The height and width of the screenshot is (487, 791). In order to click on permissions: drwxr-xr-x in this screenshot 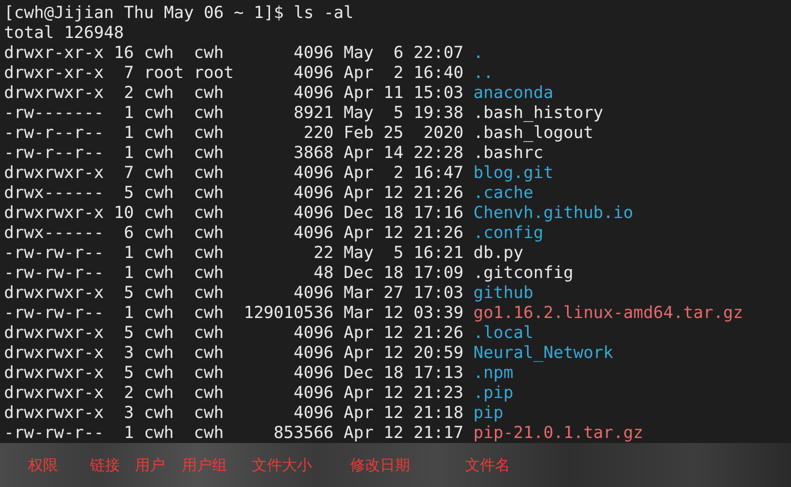, I will do `click(54, 53)`.